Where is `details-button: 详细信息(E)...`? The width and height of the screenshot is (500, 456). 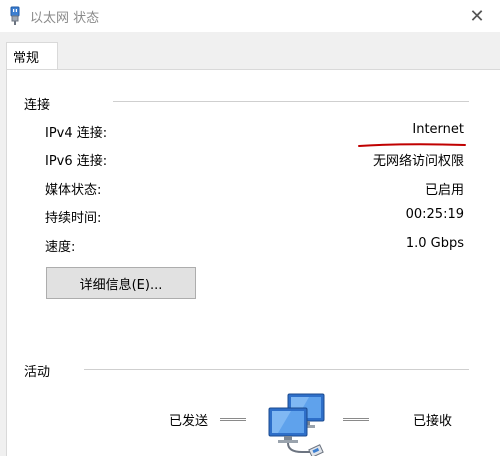 details-button: 详细信息(E)... is located at coordinates (121, 283).